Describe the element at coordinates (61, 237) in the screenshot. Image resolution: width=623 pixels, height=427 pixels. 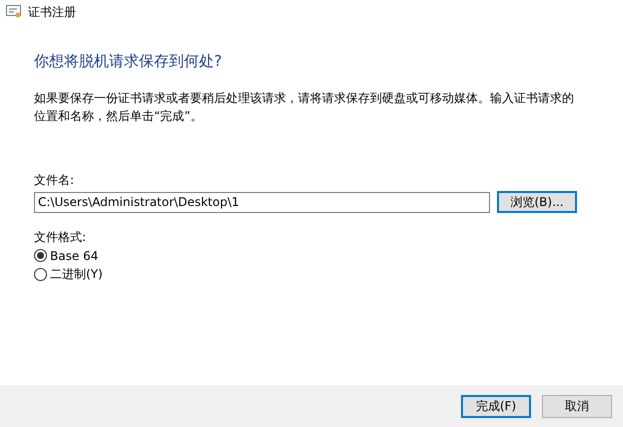
I see `field-label: 文件格式:` at that location.